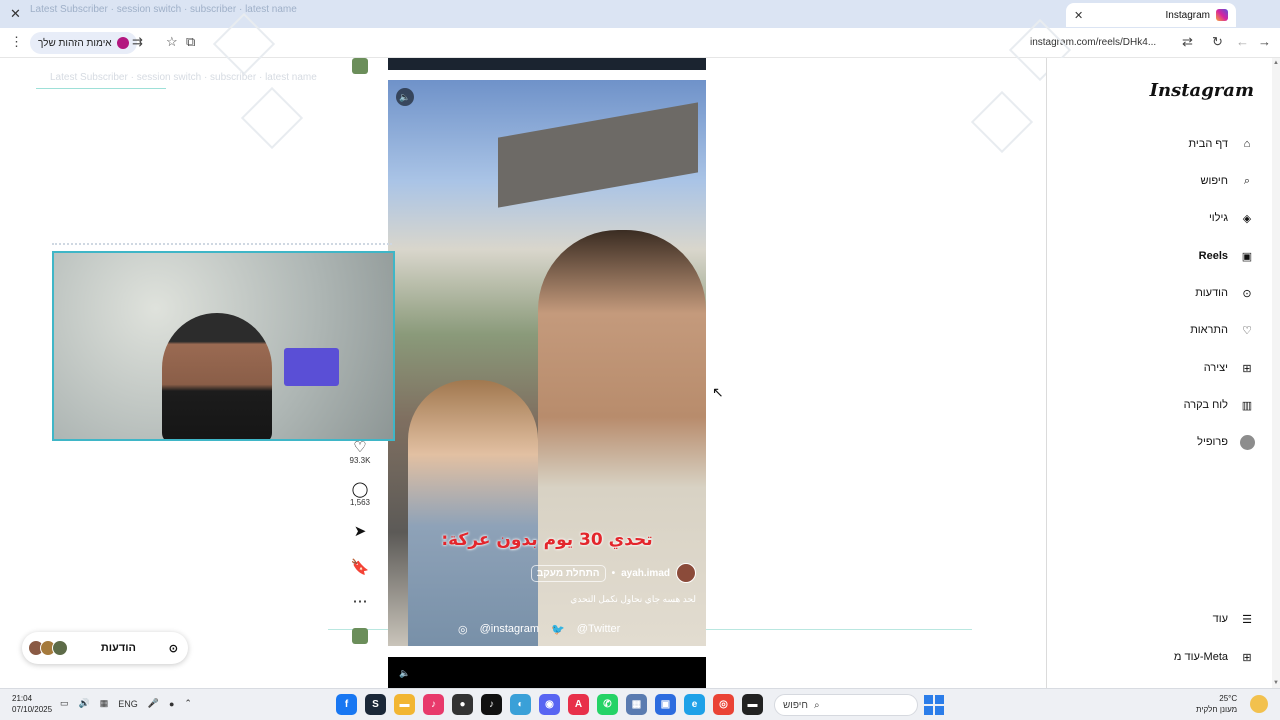 Image resolution: width=1280 pixels, height=720 pixels. What do you see at coordinates (64, 703) in the screenshot?
I see `battery-icon: ▭` at bounding box center [64, 703].